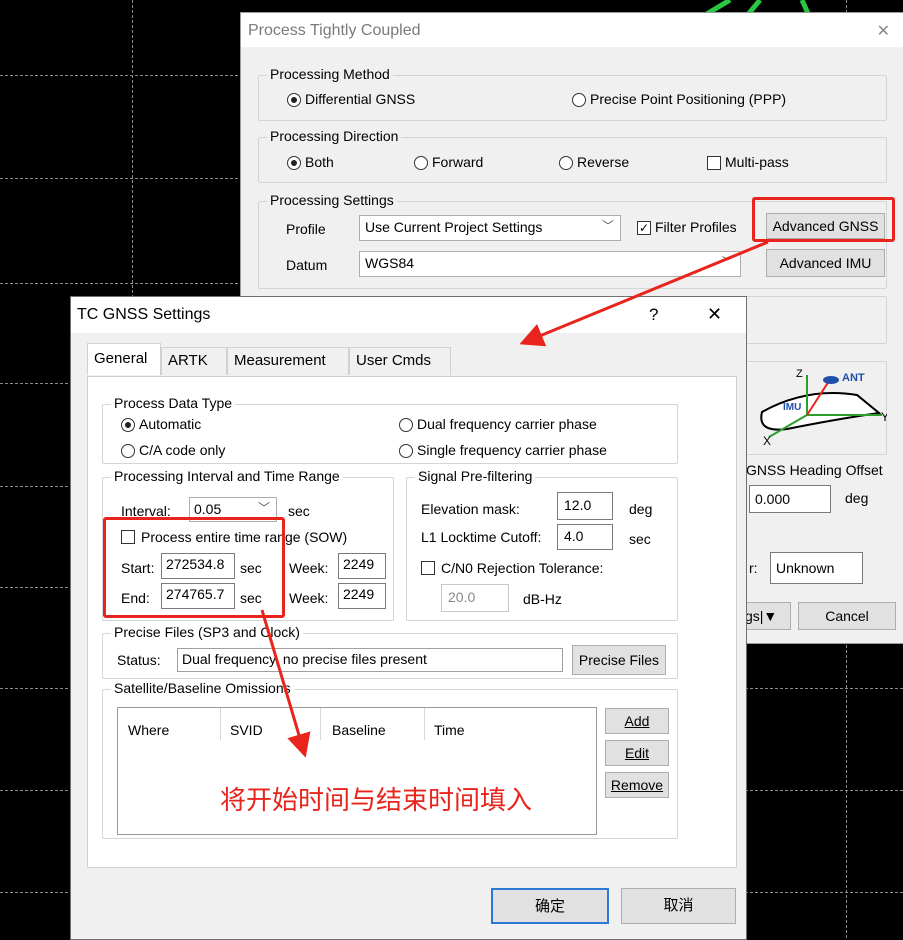  What do you see at coordinates (390, 263) in the screenshot?
I see `datum-value: WGS84` at bounding box center [390, 263].